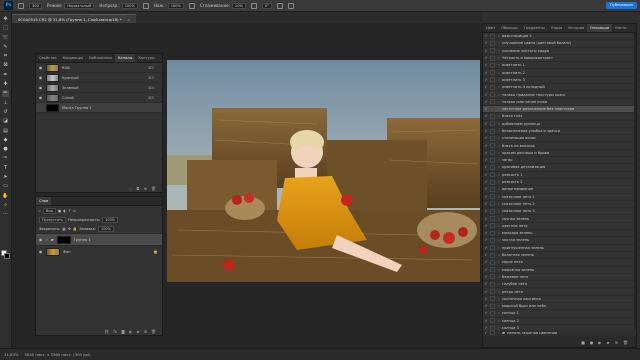 This screenshot has height=360, width=640. Describe the element at coordinates (559, 73) in the screenshot. I see `action-row: ✓ › осветлить 2` at that location.